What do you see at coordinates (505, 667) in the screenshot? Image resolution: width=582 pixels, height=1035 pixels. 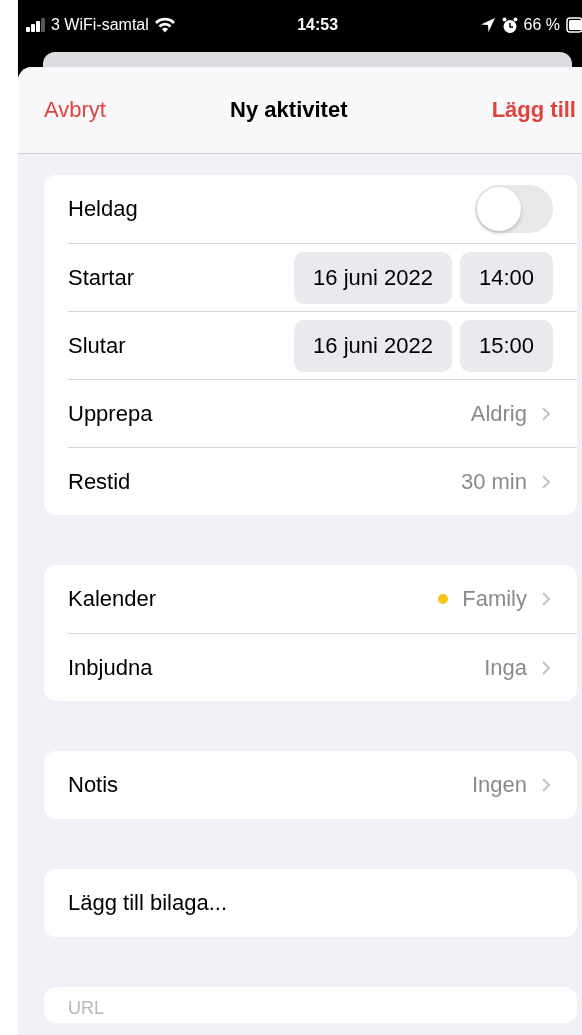 I see `row-value: Inga` at bounding box center [505, 667].